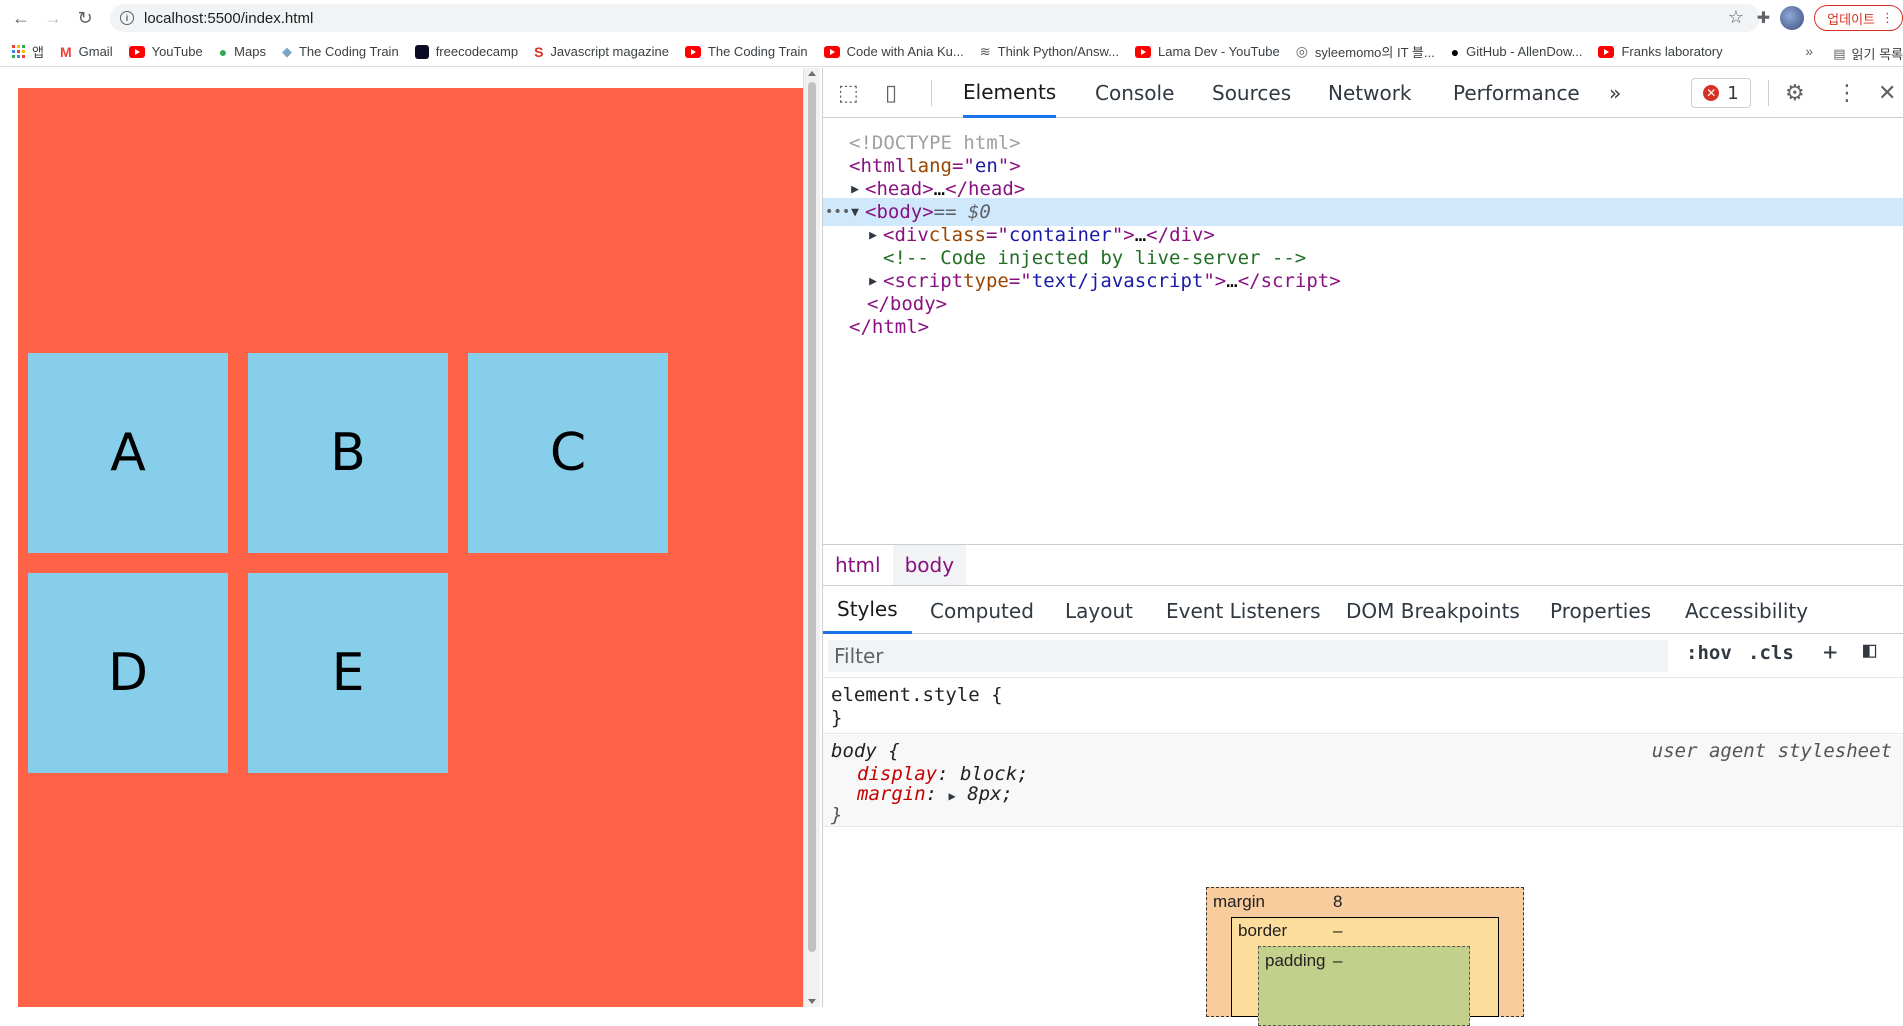 The image size is (1903, 1026). What do you see at coordinates (242, 52) in the screenshot?
I see `bookmark-maps: ● Maps` at bounding box center [242, 52].